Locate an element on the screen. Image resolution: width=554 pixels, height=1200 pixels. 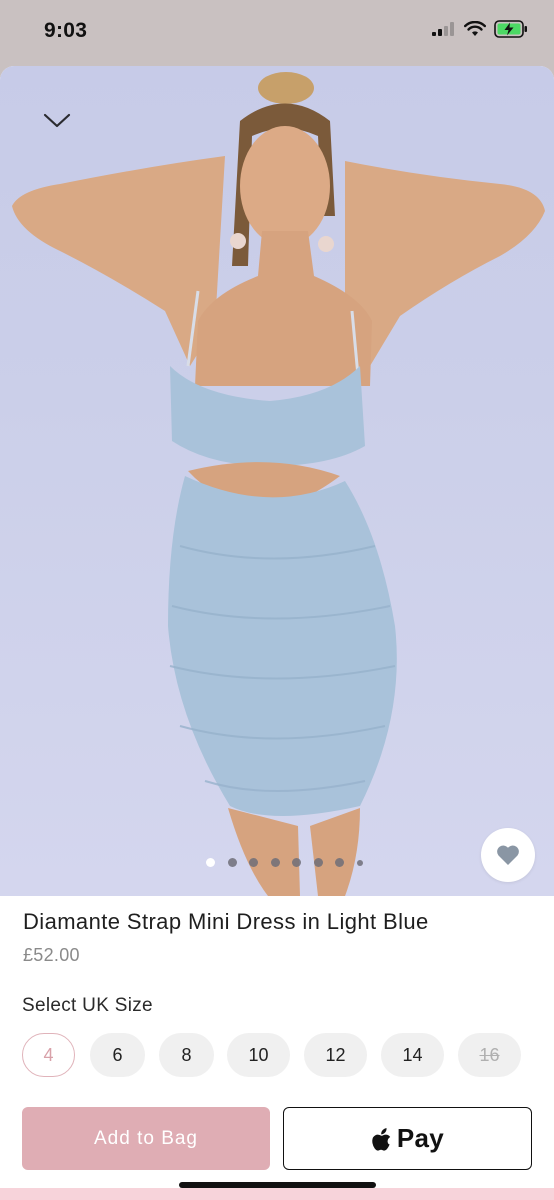
status-icons is located at coordinates (480, 29).